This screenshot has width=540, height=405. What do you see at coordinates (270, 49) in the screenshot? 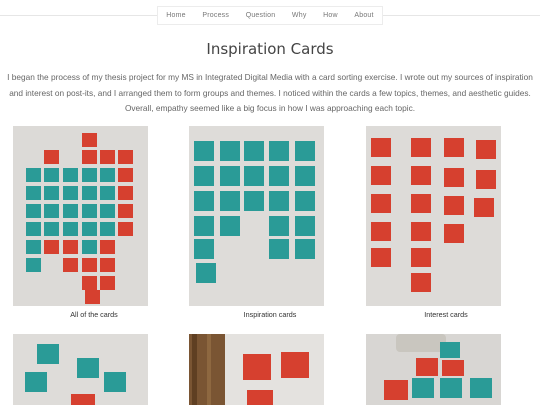
I see `page-title: Inspiration Cards` at bounding box center [270, 49].